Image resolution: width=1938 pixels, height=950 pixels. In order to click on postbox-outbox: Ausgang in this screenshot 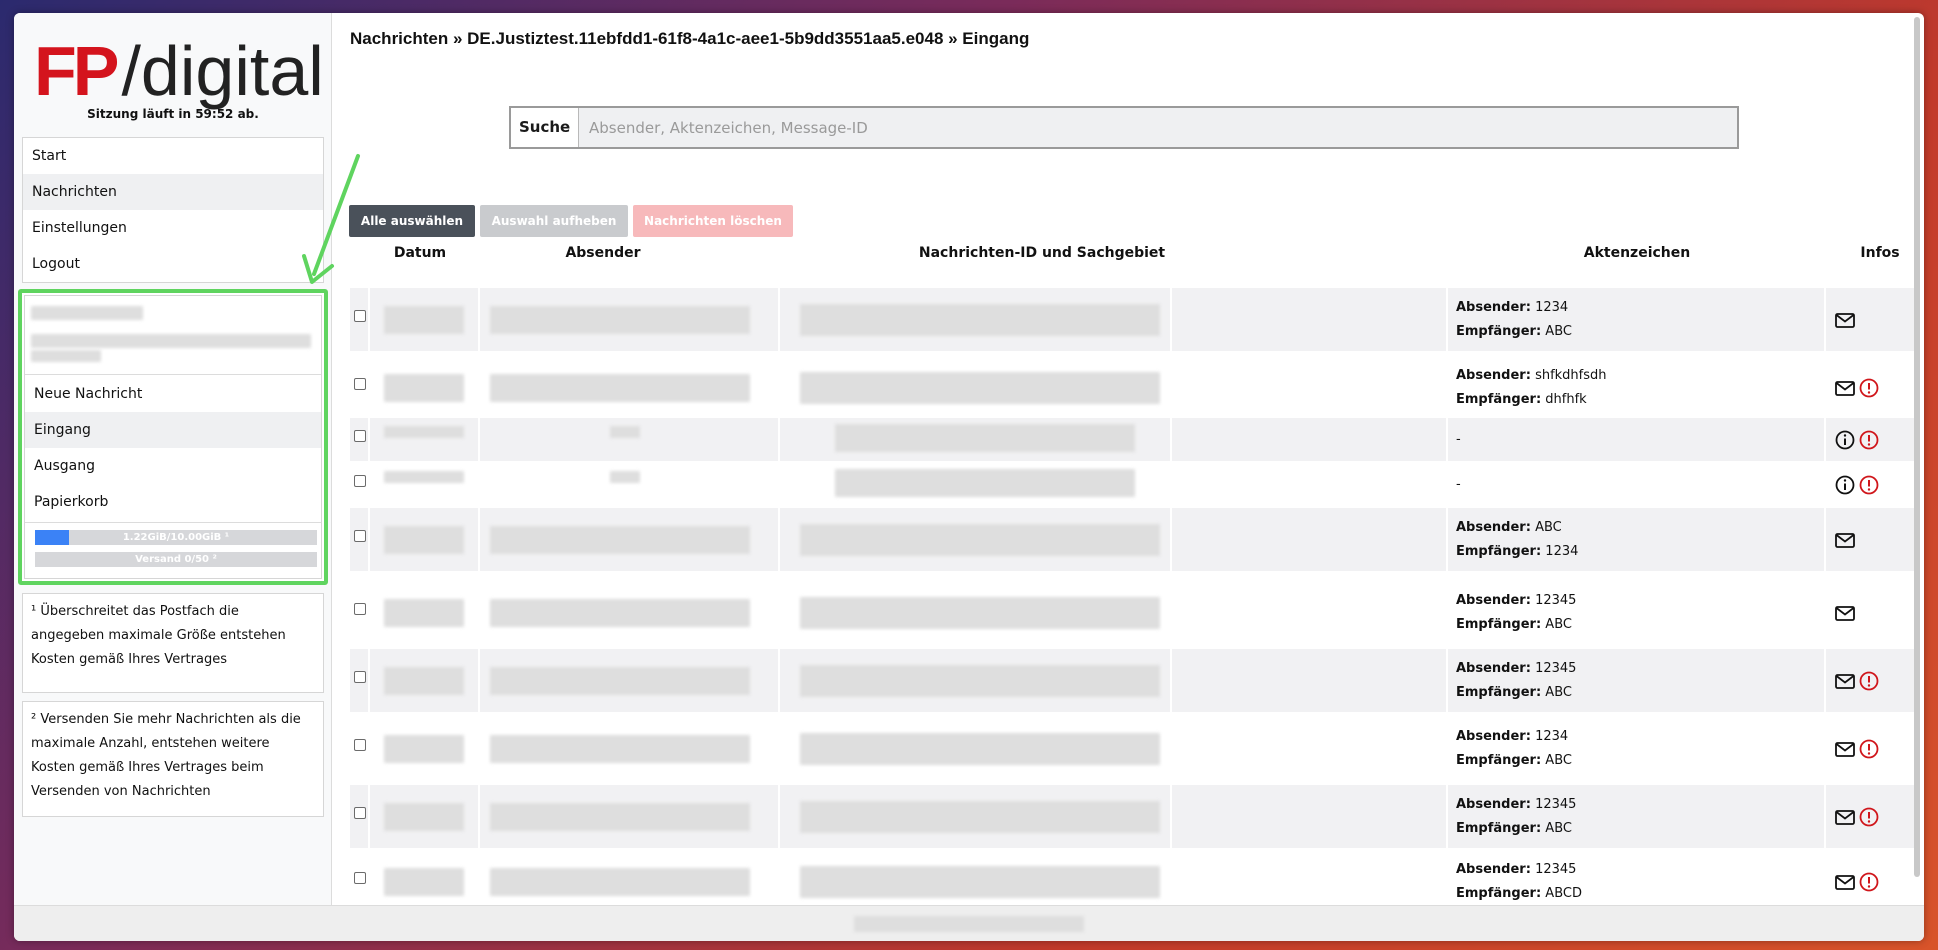, I will do `click(64, 466)`.